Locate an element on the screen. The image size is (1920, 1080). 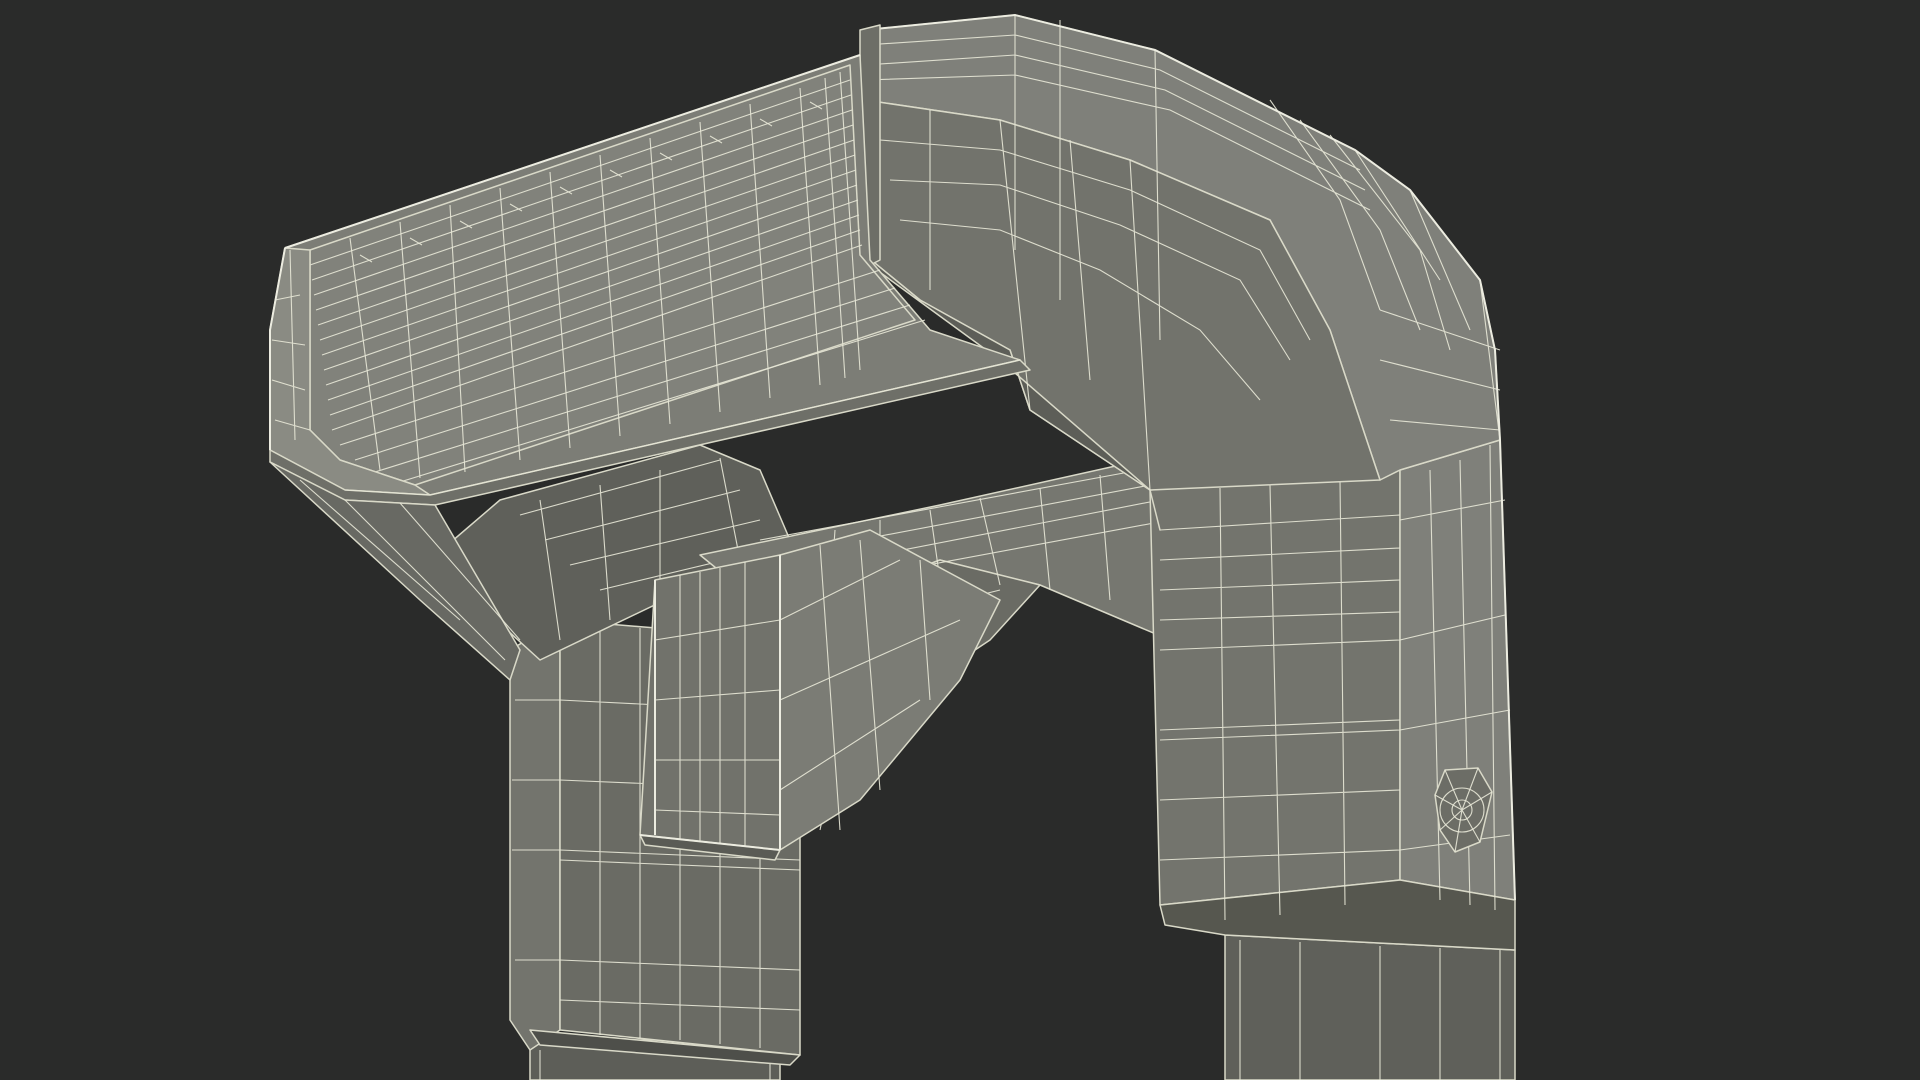
front-bracket is located at coordinates (820, 695).